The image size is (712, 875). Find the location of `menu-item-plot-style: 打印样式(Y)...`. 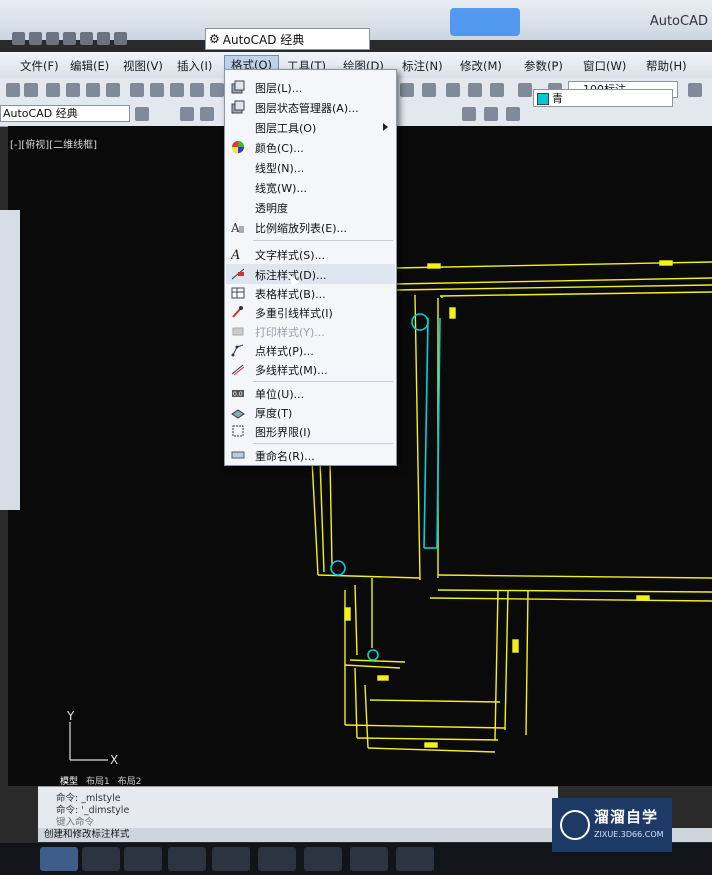

menu-item-plot-style: 打印样式(Y)... is located at coordinates (310, 331).